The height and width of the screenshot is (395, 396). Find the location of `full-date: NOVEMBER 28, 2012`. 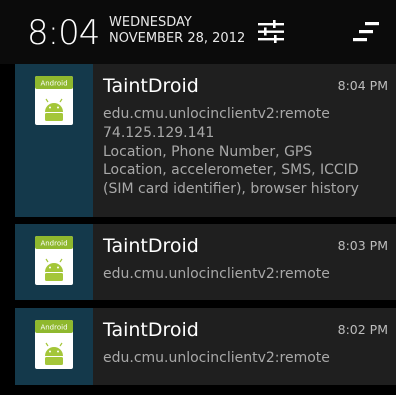

full-date: NOVEMBER 28, 2012 is located at coordinates (177, 38).